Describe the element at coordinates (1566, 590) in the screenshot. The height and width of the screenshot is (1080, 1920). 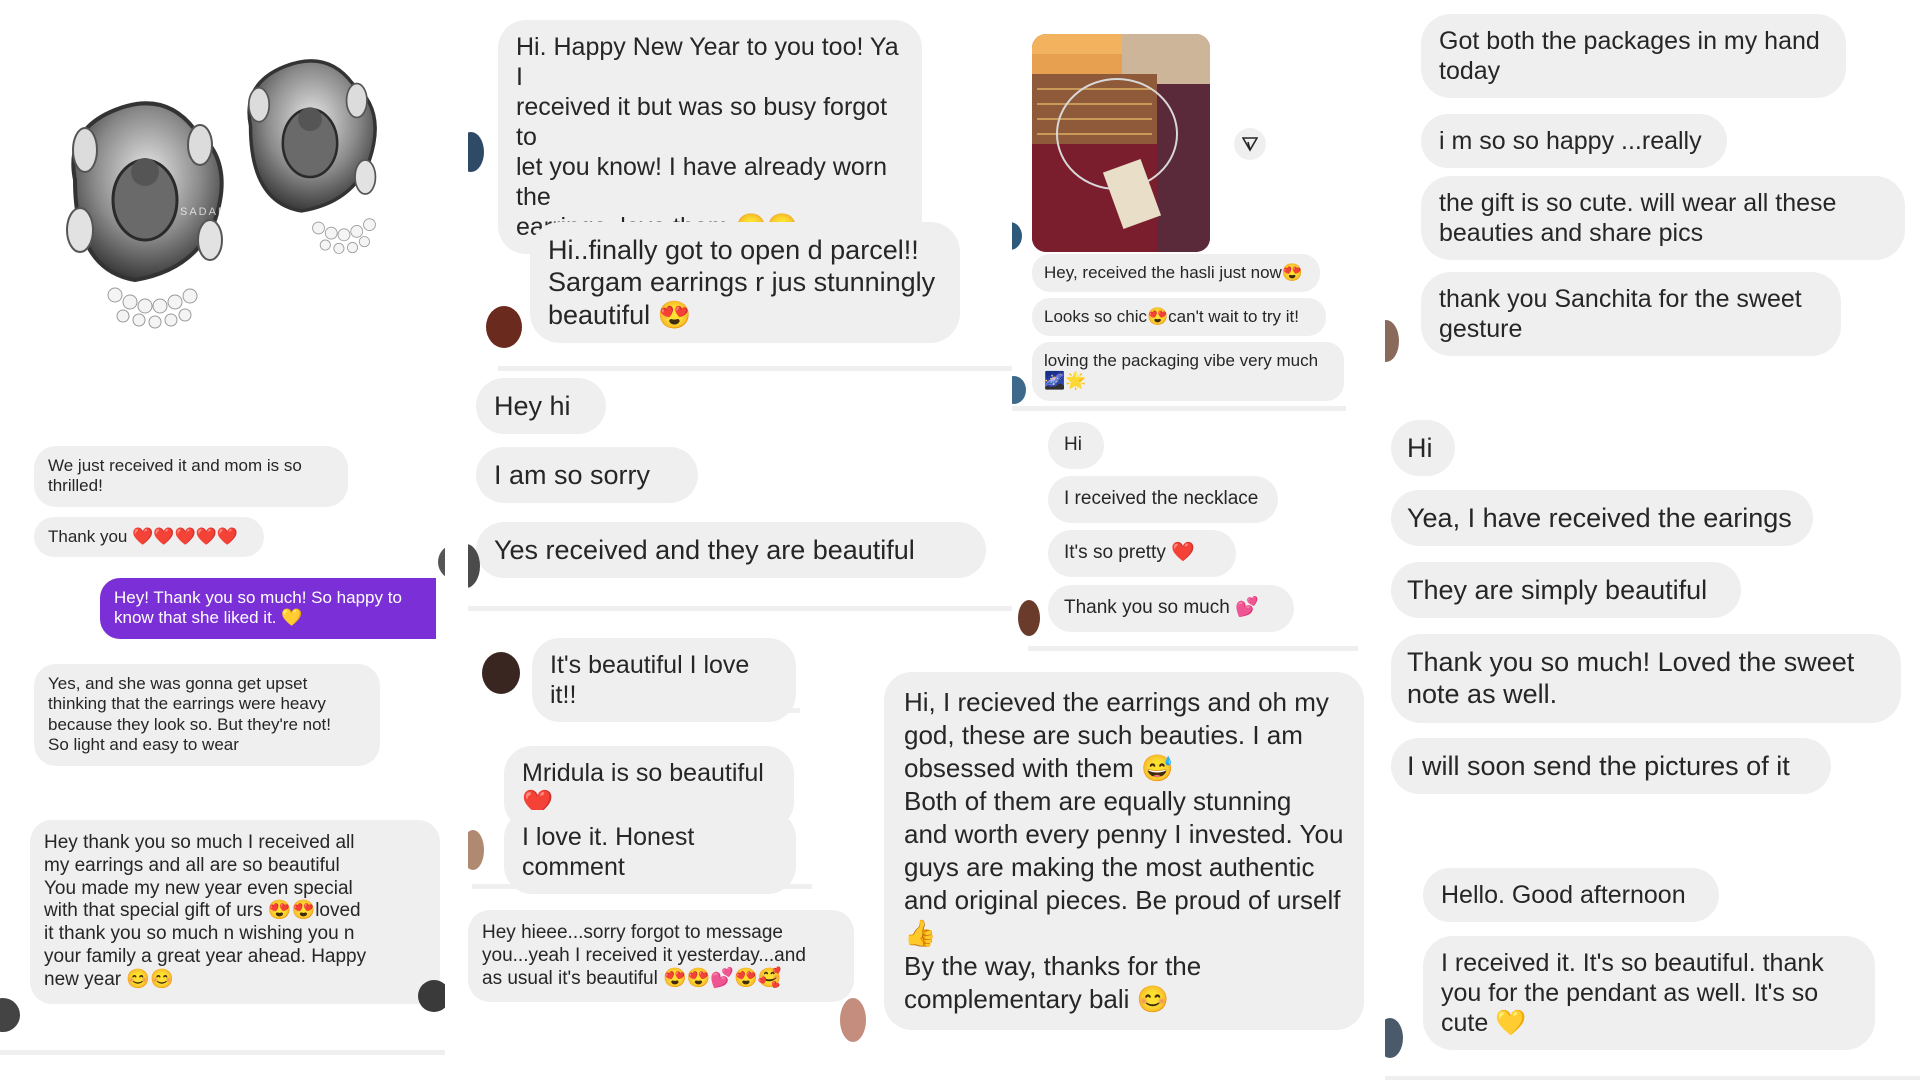
I see `message-bubble: They are simply beautiful` at that location.